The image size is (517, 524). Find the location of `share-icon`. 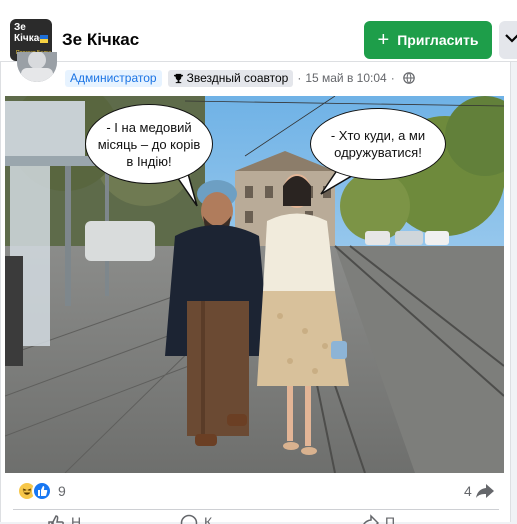

share-icon is located at coordinates (370, 519).